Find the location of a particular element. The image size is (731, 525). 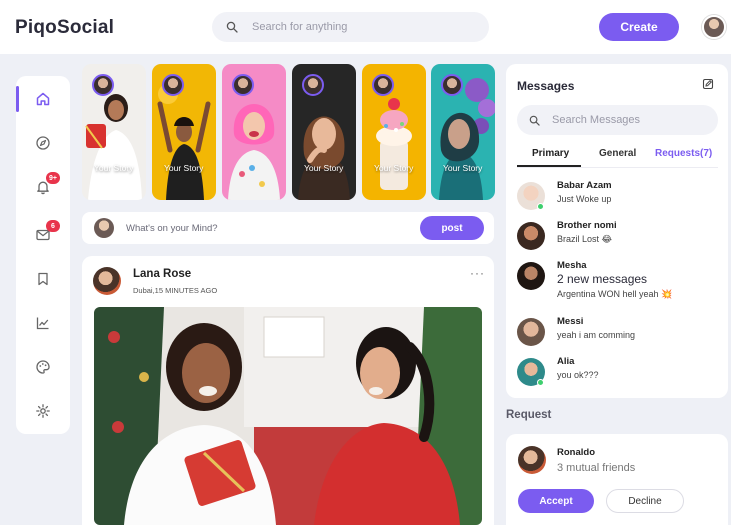

story-card-5: Your Story is located at coordinates (394, 132).